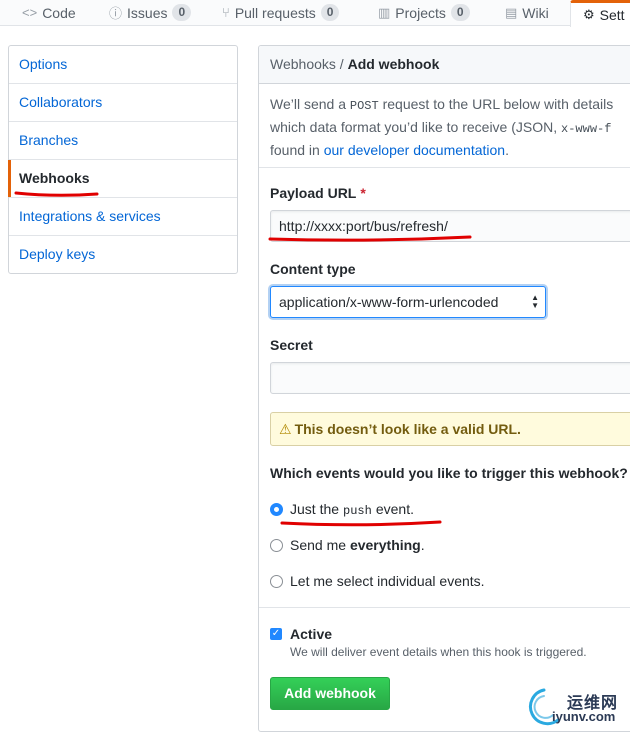  Describe the element at coordinates (407, 429) in the screenshot. I see `warning-text: This doesn’t look like a valid URL.` at that location.